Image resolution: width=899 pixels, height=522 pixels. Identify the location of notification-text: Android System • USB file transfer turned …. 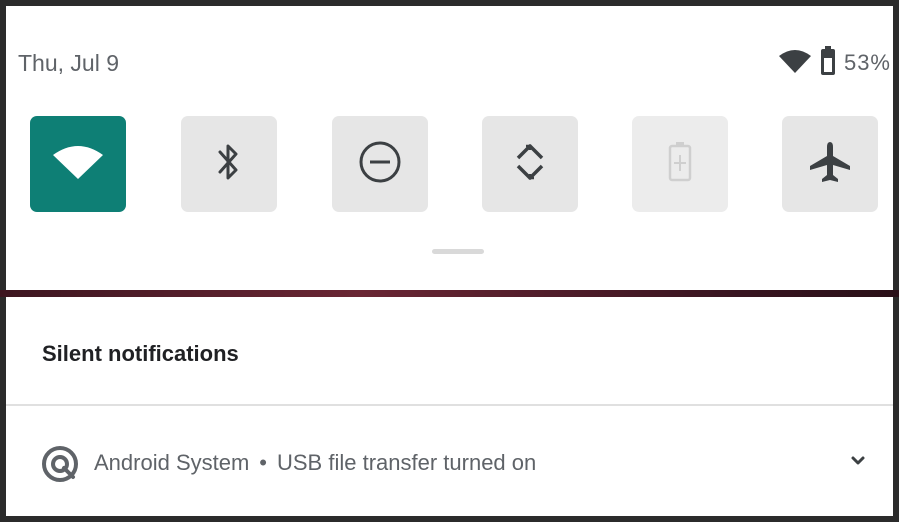
(315, 463).